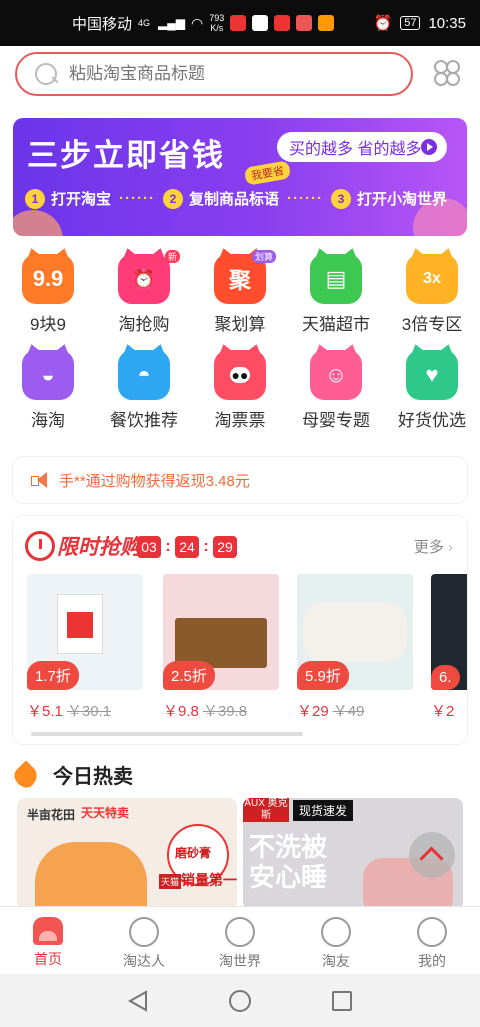  What do you see at coordinates (336, 932) in the screenshot?
I see `friends-icon` at bounding box center [336, 932].